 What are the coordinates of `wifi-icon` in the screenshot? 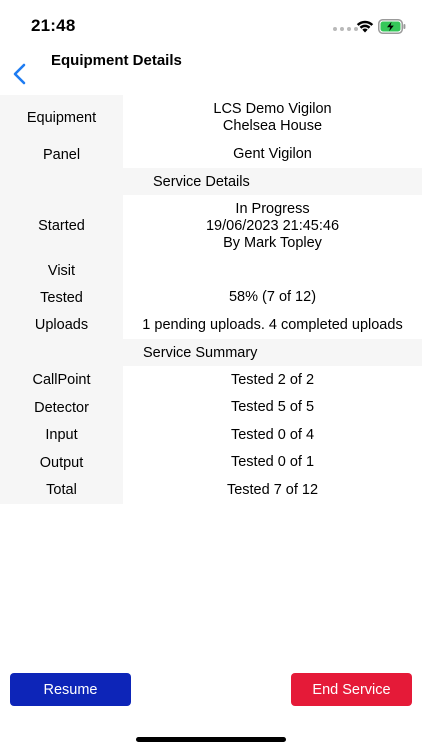 It's located at (365, 26).